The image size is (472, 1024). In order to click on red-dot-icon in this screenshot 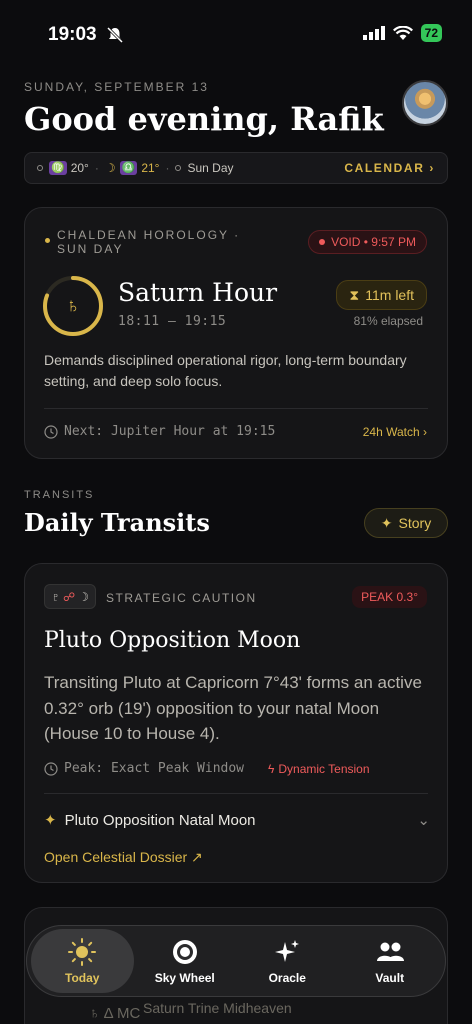, I will do `click(322, 242)`.